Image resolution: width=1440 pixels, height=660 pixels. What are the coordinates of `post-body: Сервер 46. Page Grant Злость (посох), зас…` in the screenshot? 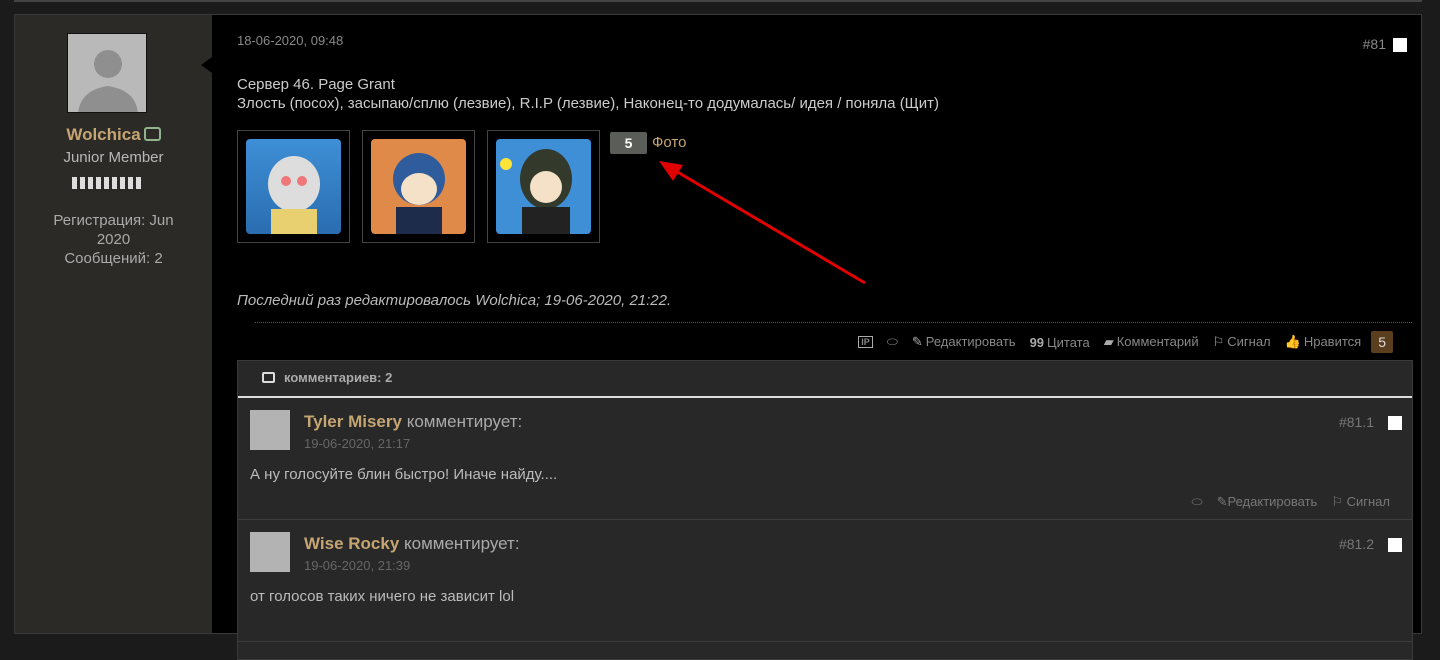 It's located at (588, 94).